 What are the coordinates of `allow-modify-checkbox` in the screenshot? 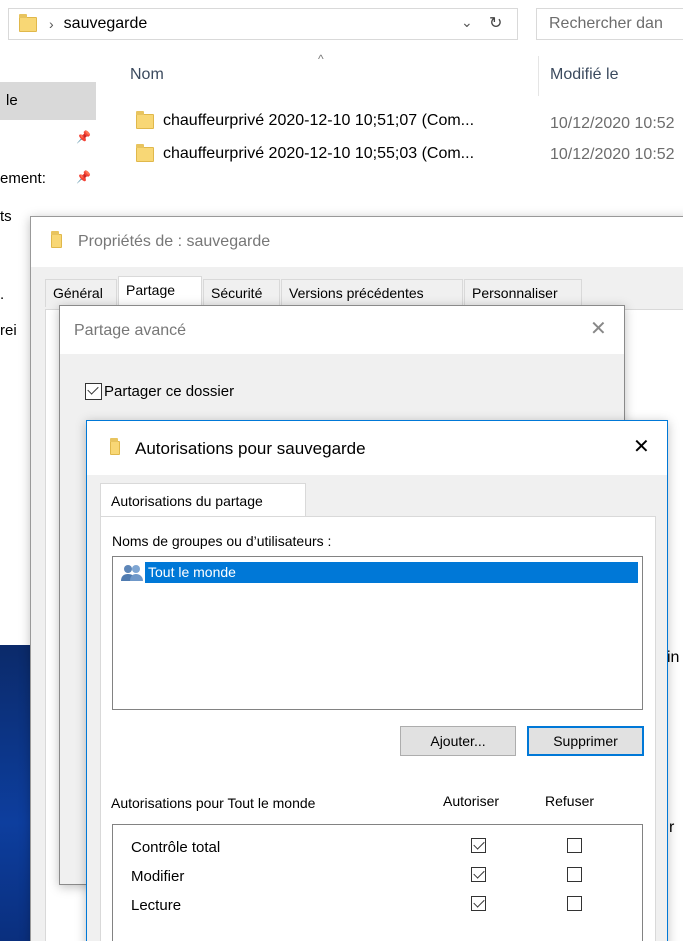 It's located at (478, 874).